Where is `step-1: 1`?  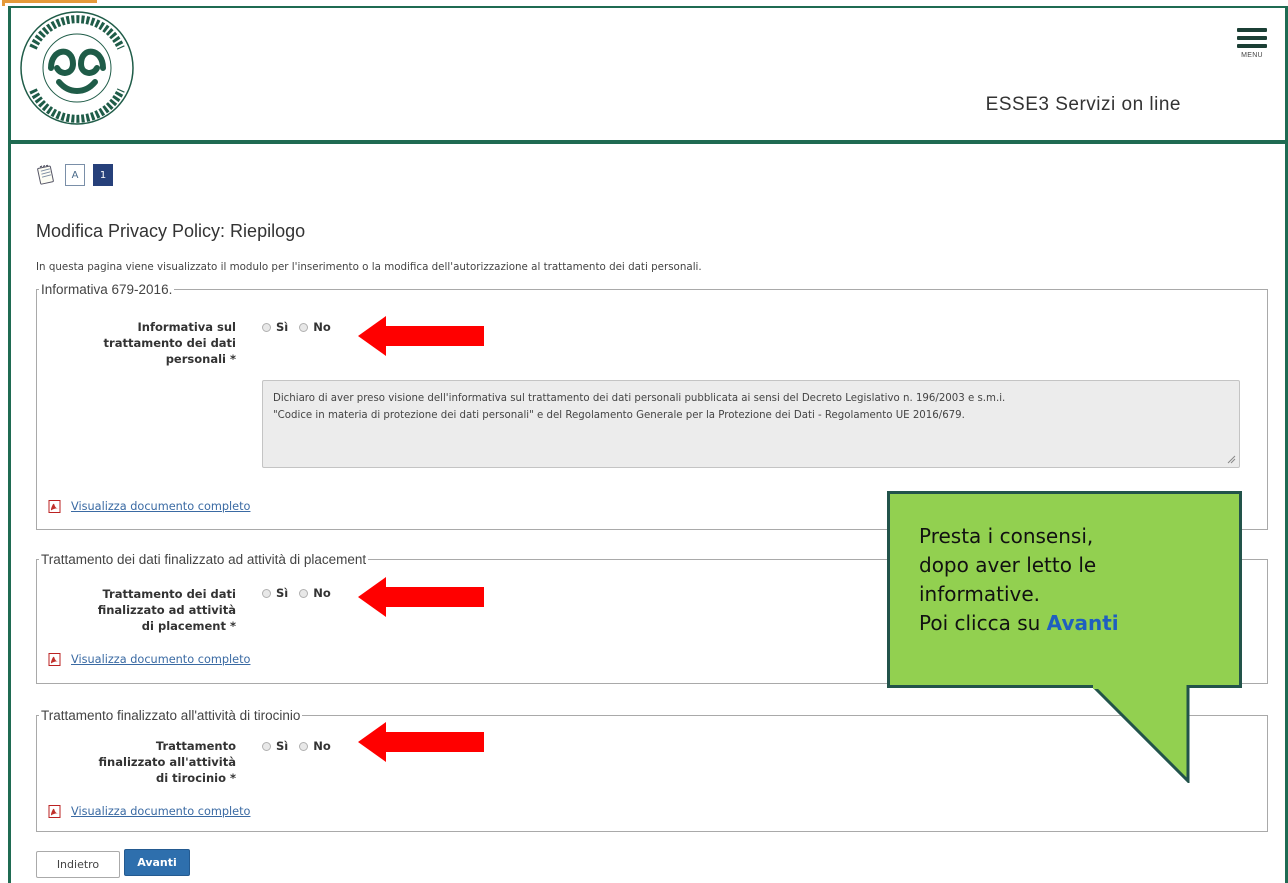
step-1: 1 is located at coordinates (103, 175).